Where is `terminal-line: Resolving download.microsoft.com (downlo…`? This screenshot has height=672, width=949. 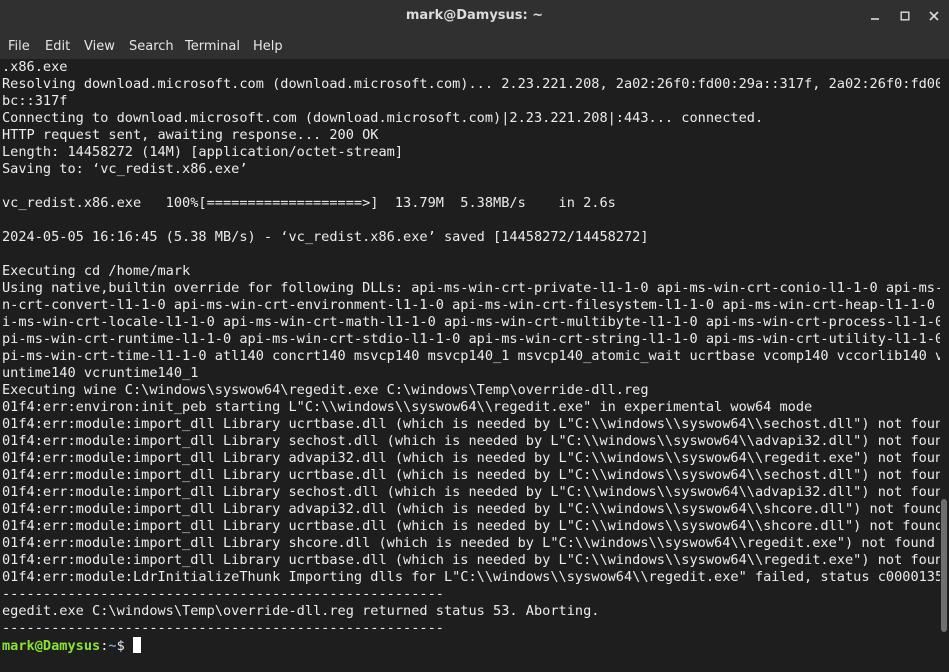
terminal-line: Resolving download.microsoft.com (downlo… is located at coordinates (471, 84).